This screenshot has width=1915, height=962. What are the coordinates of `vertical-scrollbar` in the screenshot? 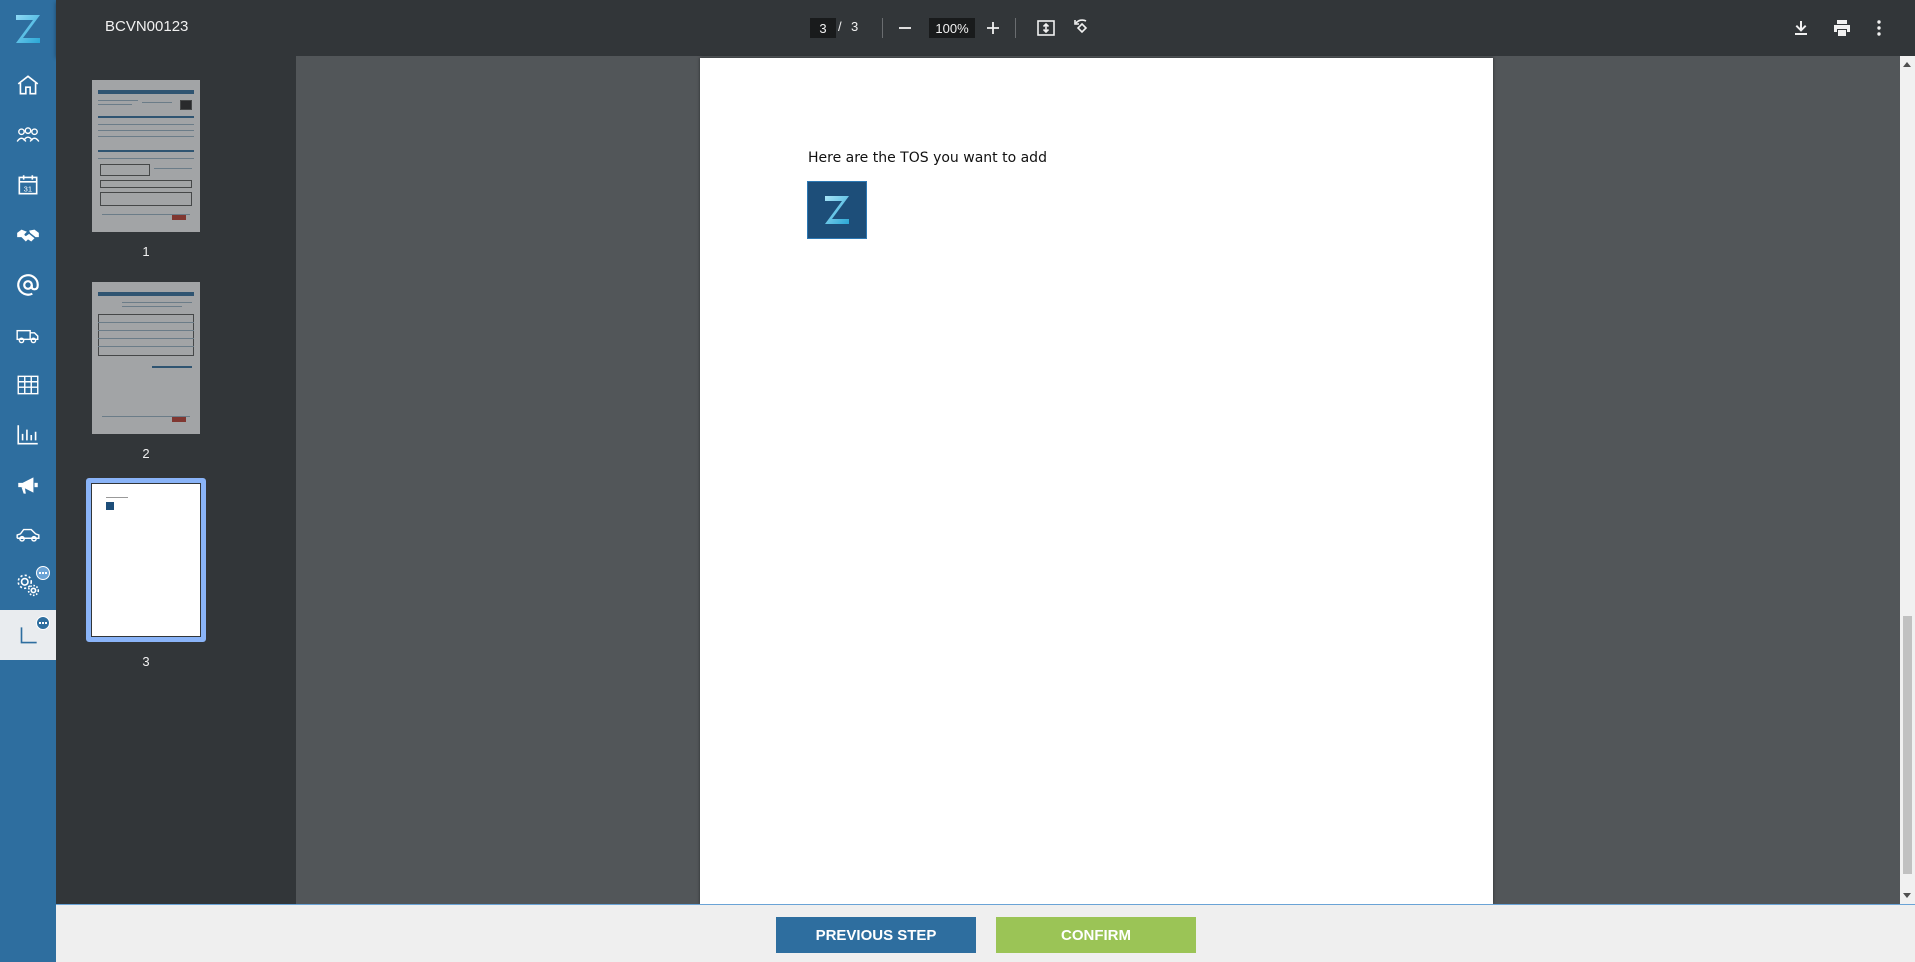 It's located at (1907, 480).